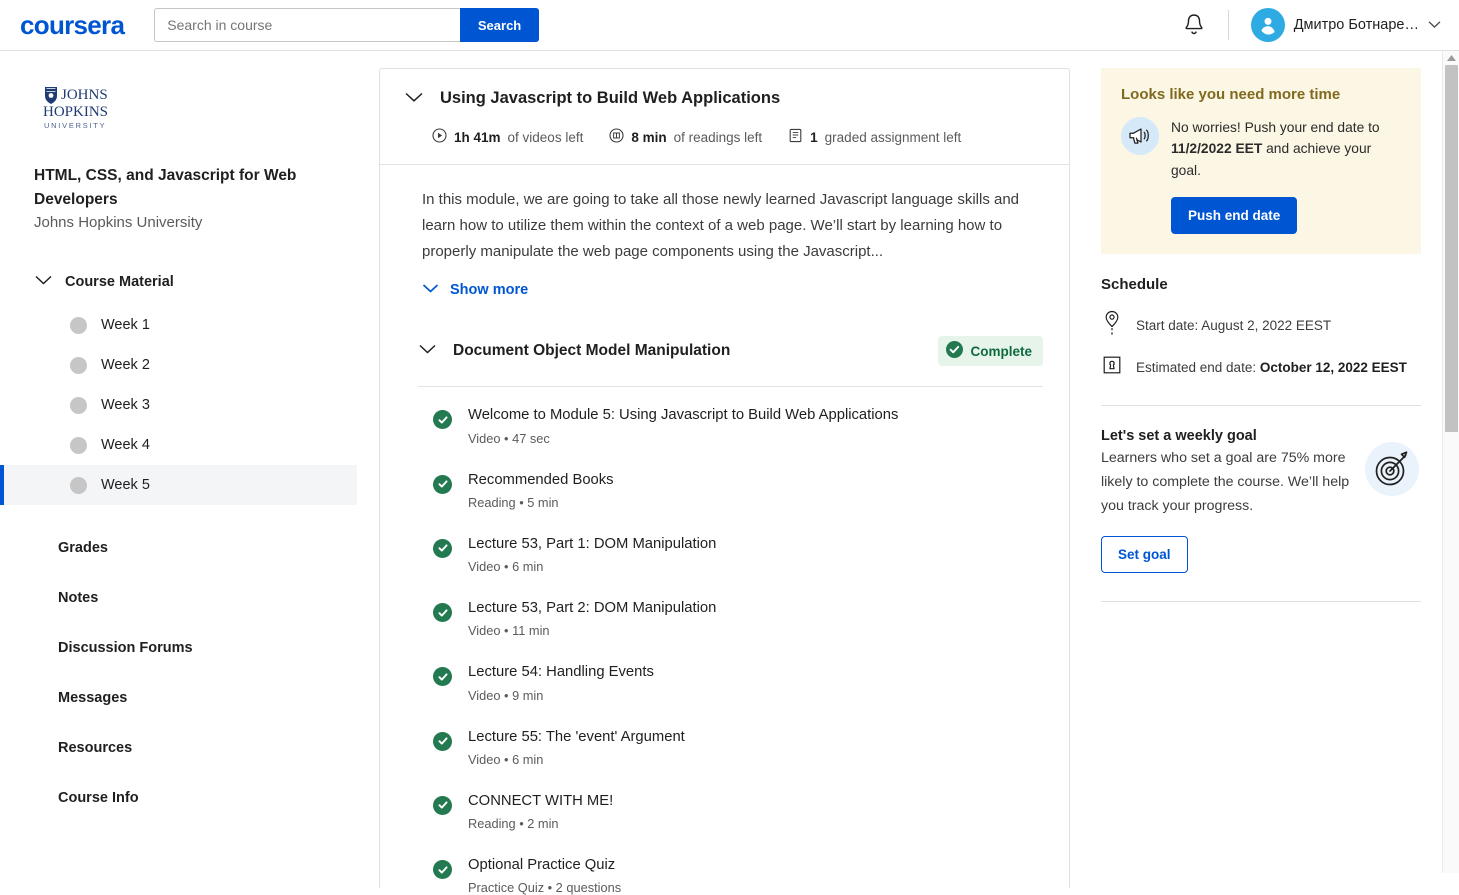 This screenshot has height=895, width=1459. What do you see at coordinates (541, 479) in the screenshot?
I see `lesson-name: Recommended Books` at bounding box center [541, 479].